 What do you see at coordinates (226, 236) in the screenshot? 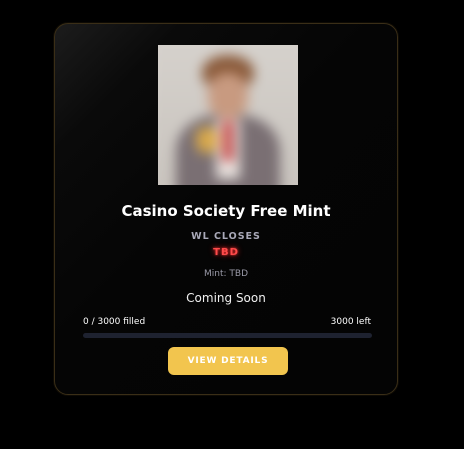
I see `wl-closes-label: WL CLOSES` at bounding box center [226, 236].